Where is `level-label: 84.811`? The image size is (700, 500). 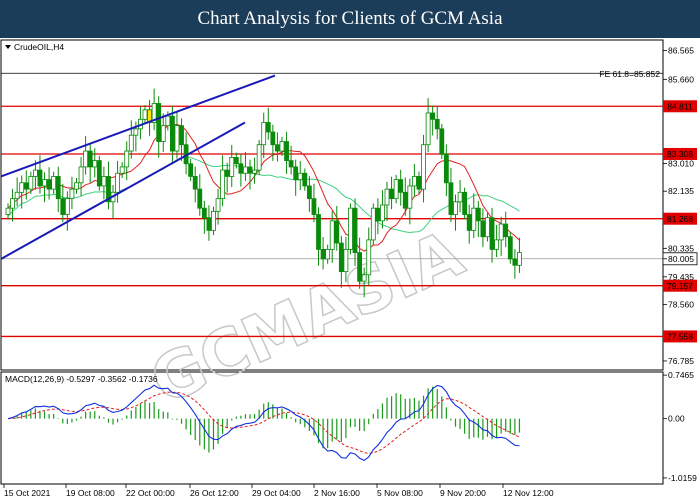 level-label: 84.811 is located at coordinates (680, 106).